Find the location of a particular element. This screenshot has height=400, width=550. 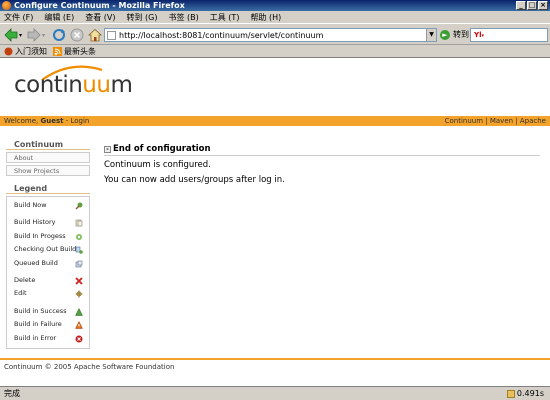

footer-divider is located at coordinates (275, 359).